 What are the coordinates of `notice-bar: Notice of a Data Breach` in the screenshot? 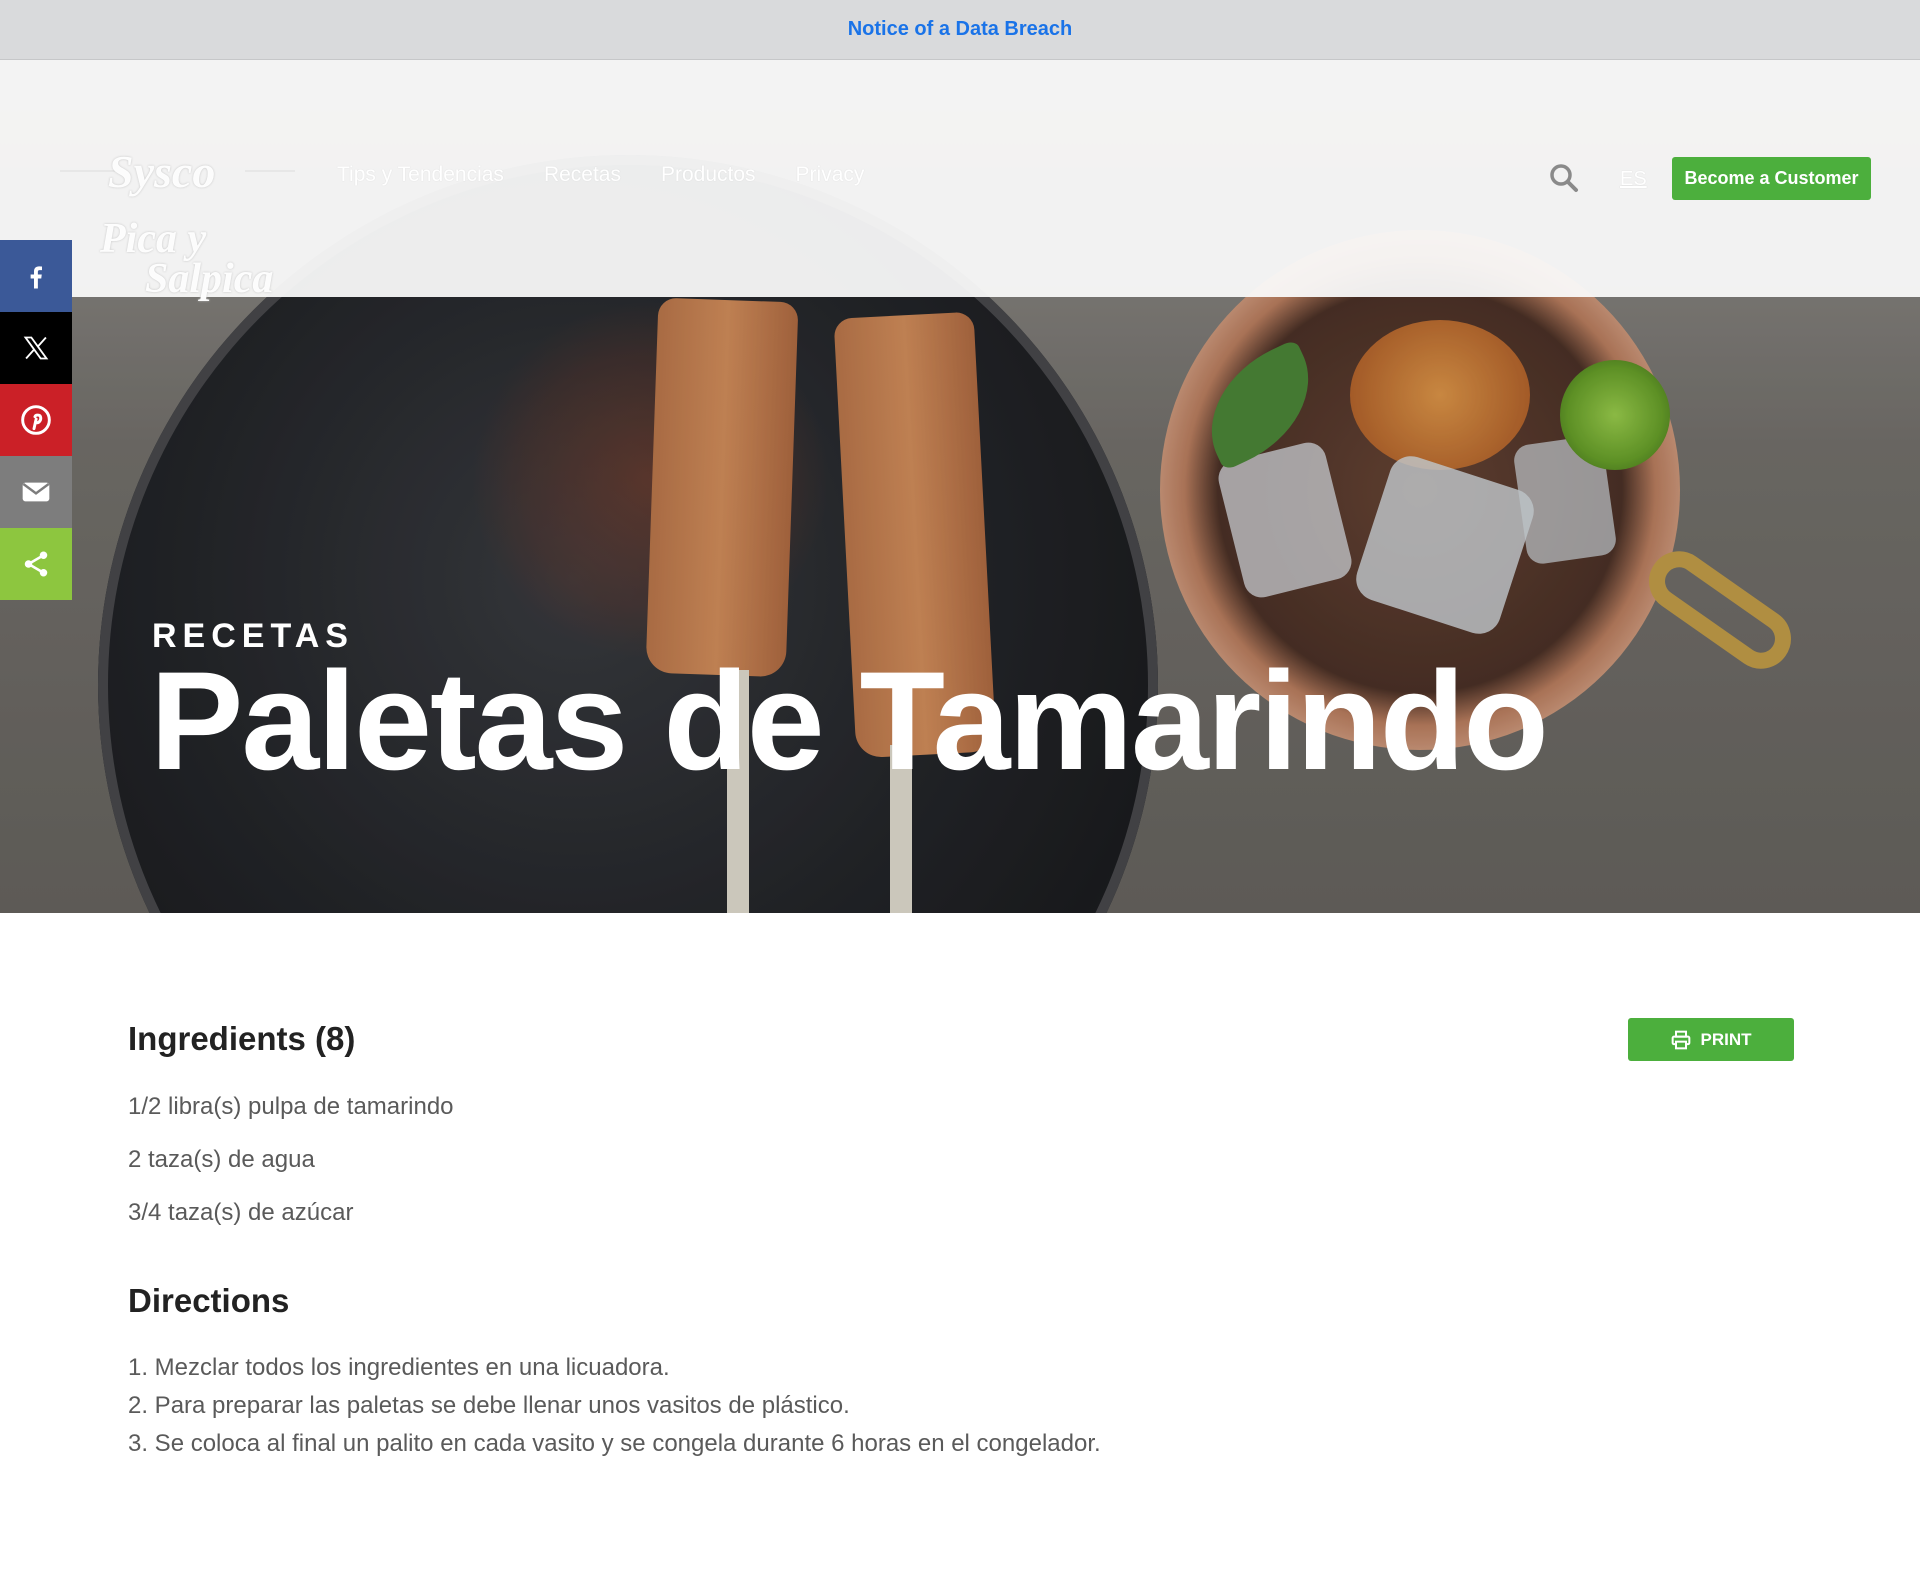 It's located at (960, 30).